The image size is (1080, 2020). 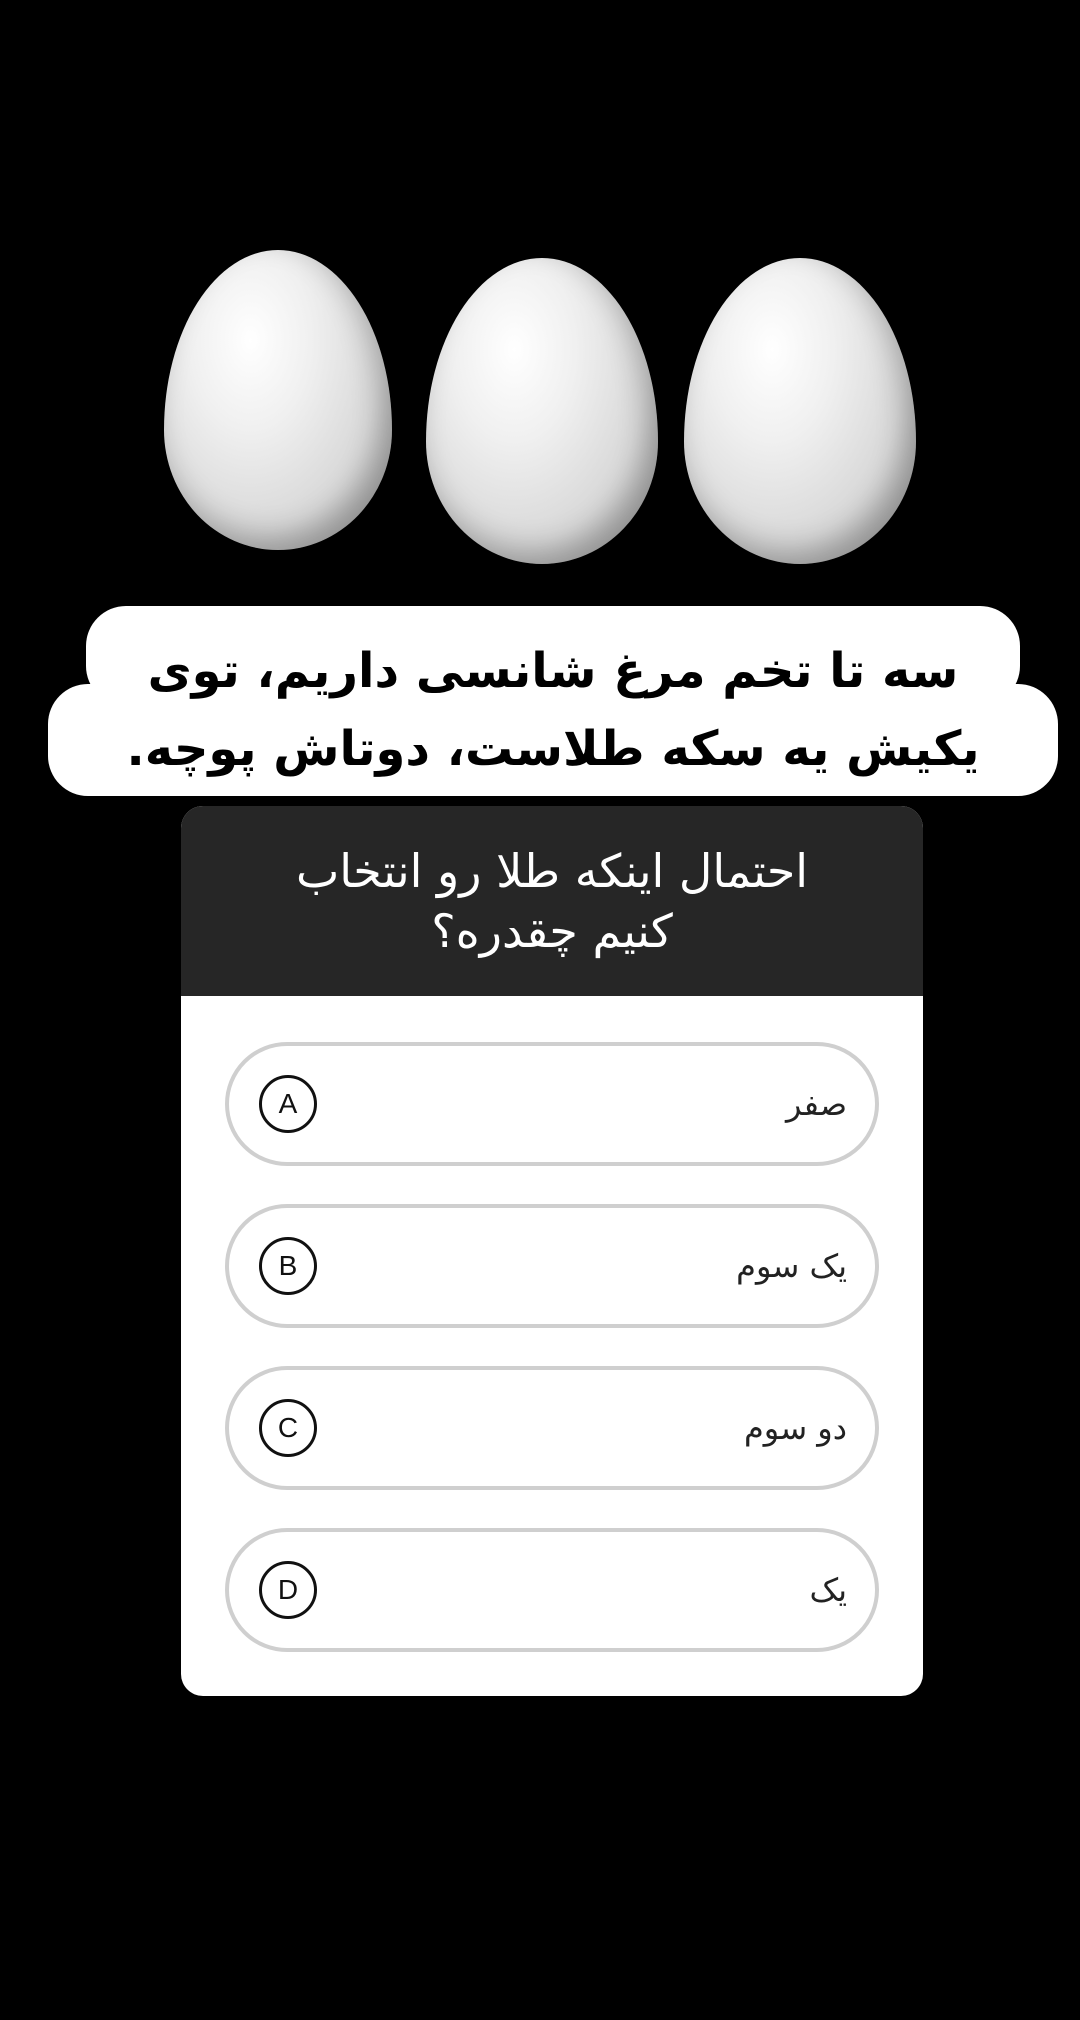 I want to click on option-label: یک سوم, so click(x=791, y=1266).